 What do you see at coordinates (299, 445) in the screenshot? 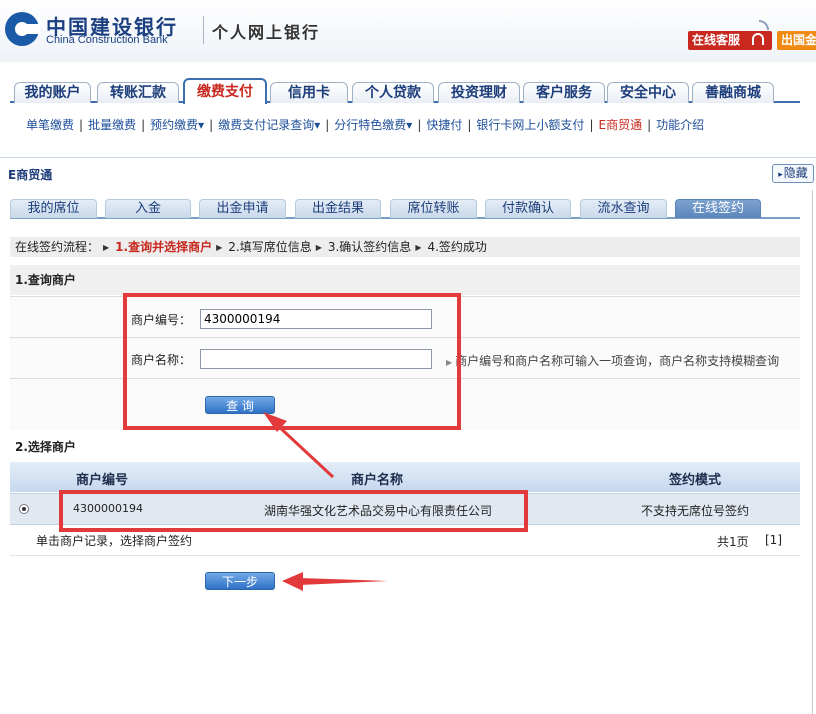
I see `annotation-arrow-to-query` at bounding box center [299, 445].